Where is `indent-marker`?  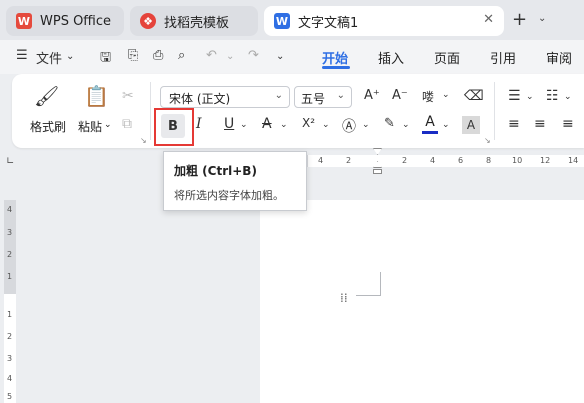
indent-marker is located at coordinates (377, 163).